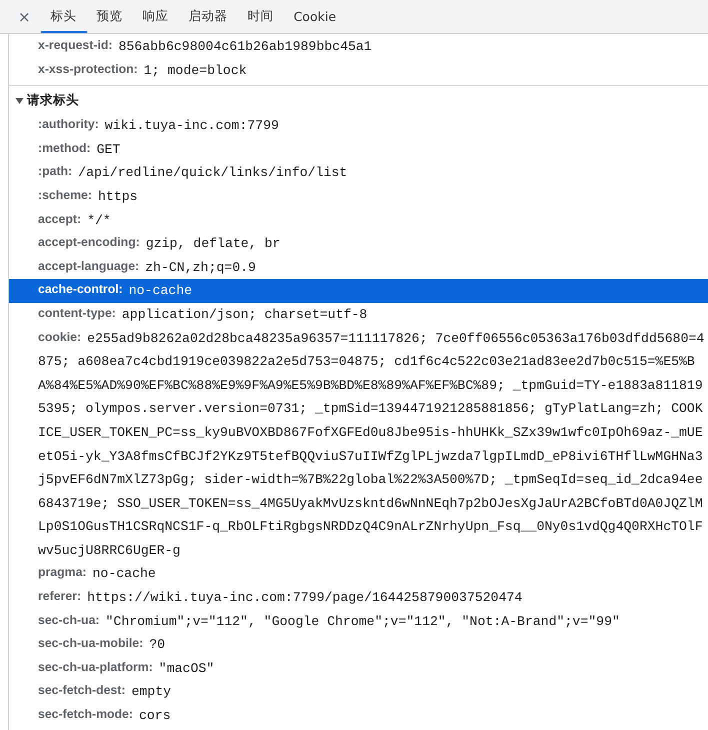 The height and width of the screenshot is (730, 708). Describe the element at coordinates (358, 716) in the screenshot. I see `header-row: sec-fetch-mode: cors` at that location.